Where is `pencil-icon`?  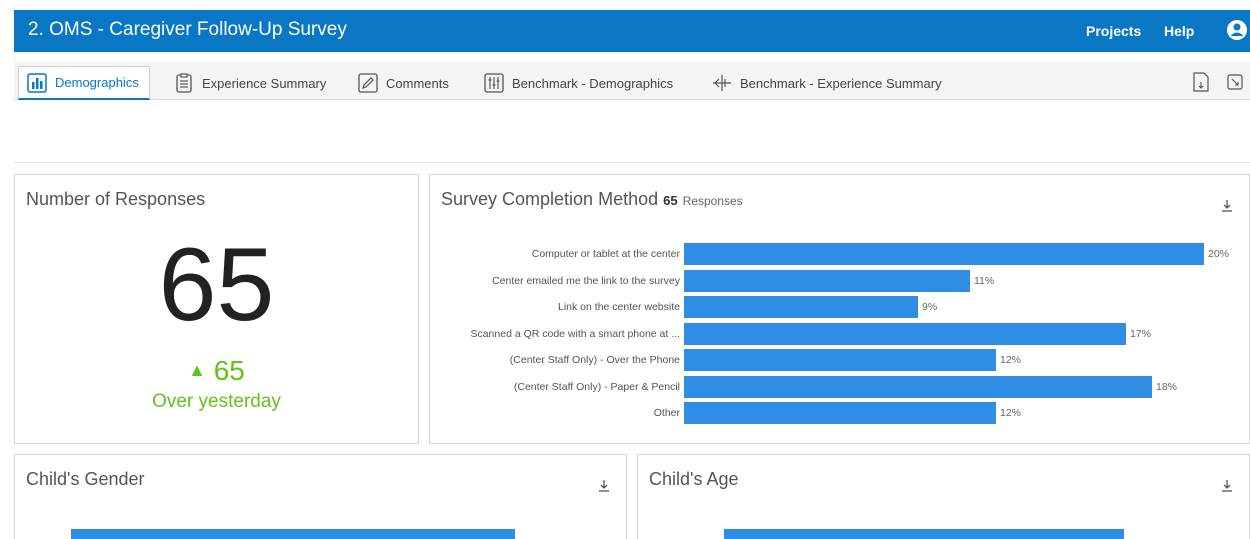 pencil-icon is located at coordinates (368, 83).